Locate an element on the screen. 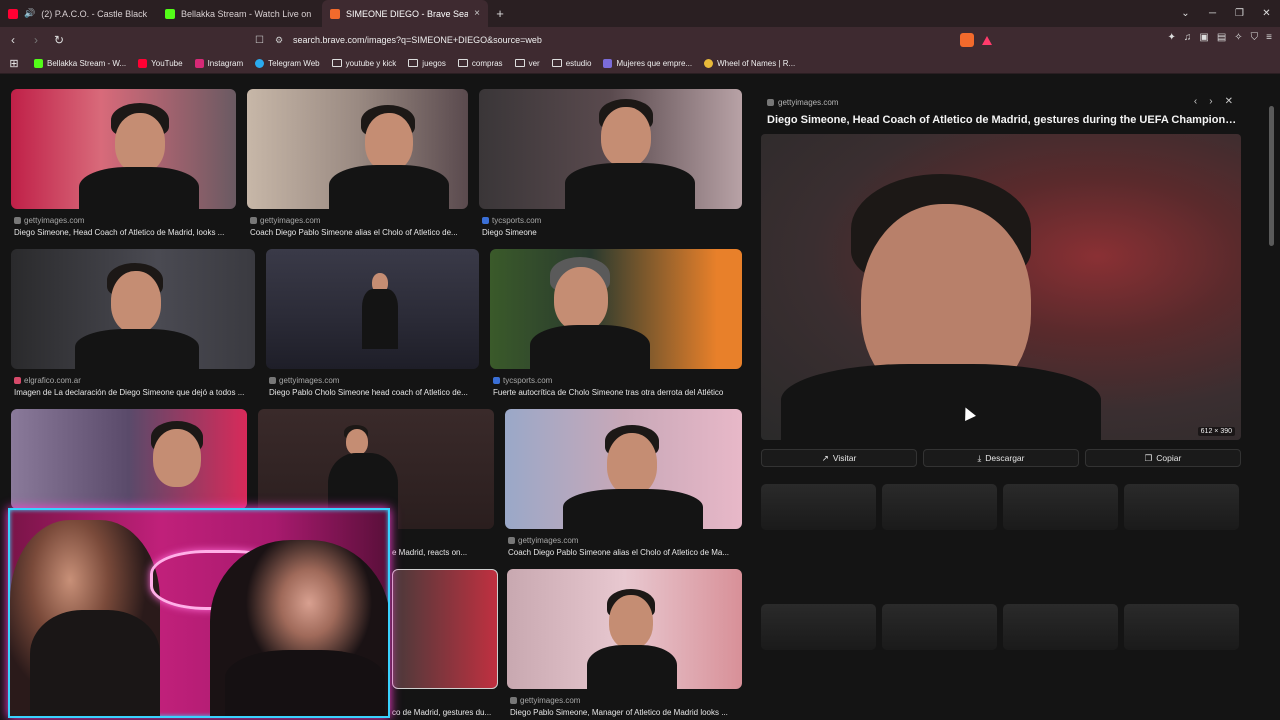  external-link-icon: ↗ is located at coordinates (825, 457).